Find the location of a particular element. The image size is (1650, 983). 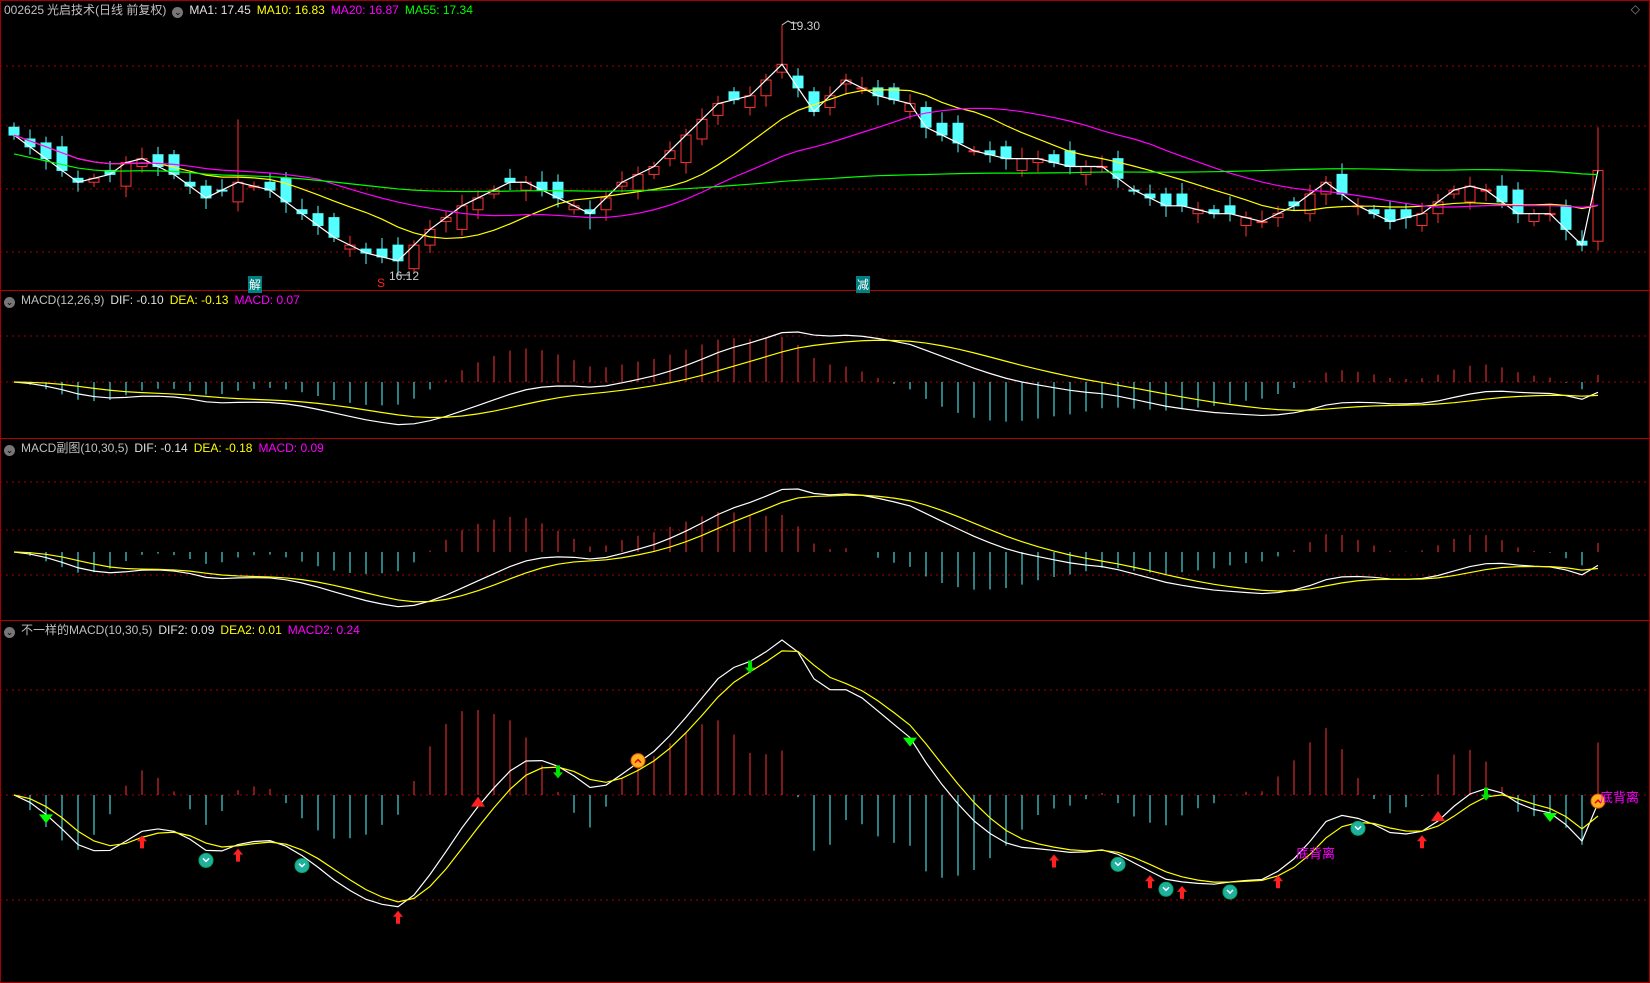

signal-tag: 解 is located at coordinates (255, 284).